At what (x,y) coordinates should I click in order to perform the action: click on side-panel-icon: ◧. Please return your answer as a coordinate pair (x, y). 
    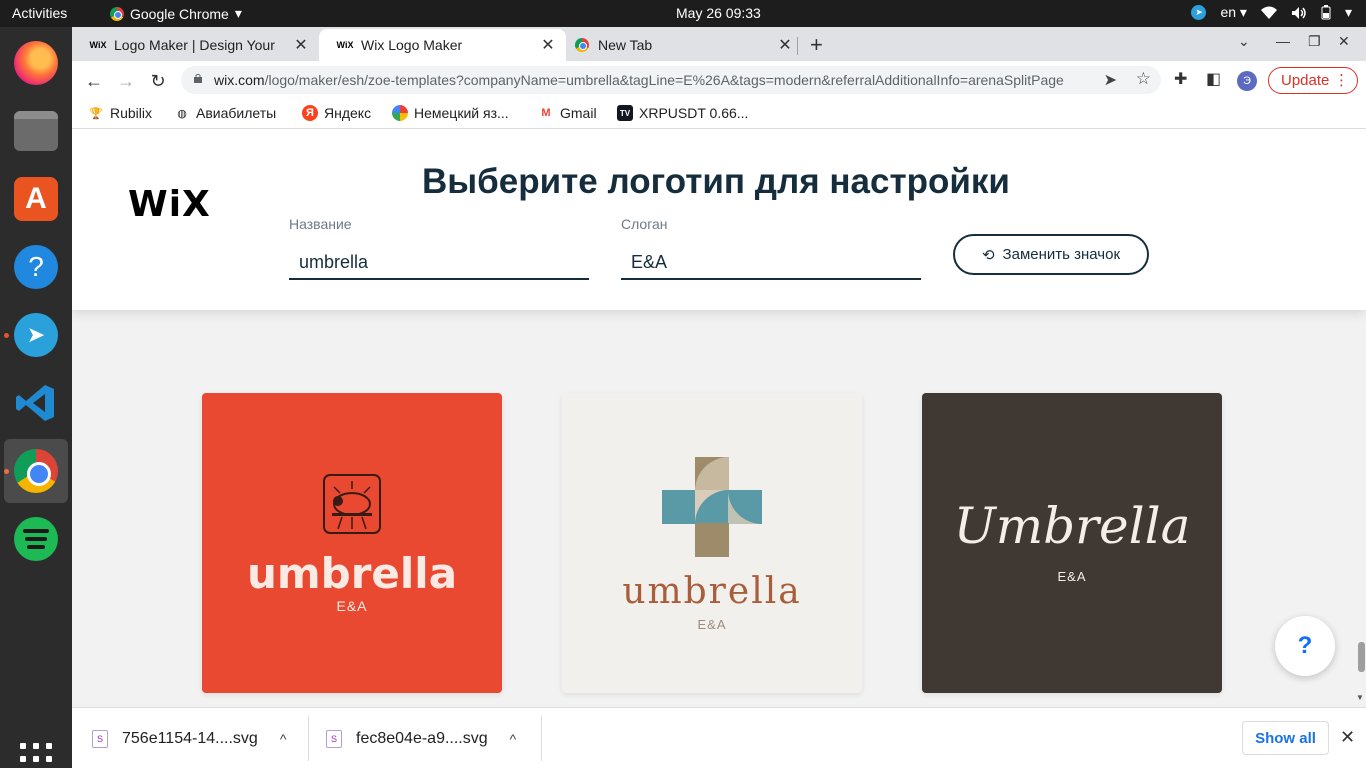
    Looking at the image, I should click on (1213, 79).